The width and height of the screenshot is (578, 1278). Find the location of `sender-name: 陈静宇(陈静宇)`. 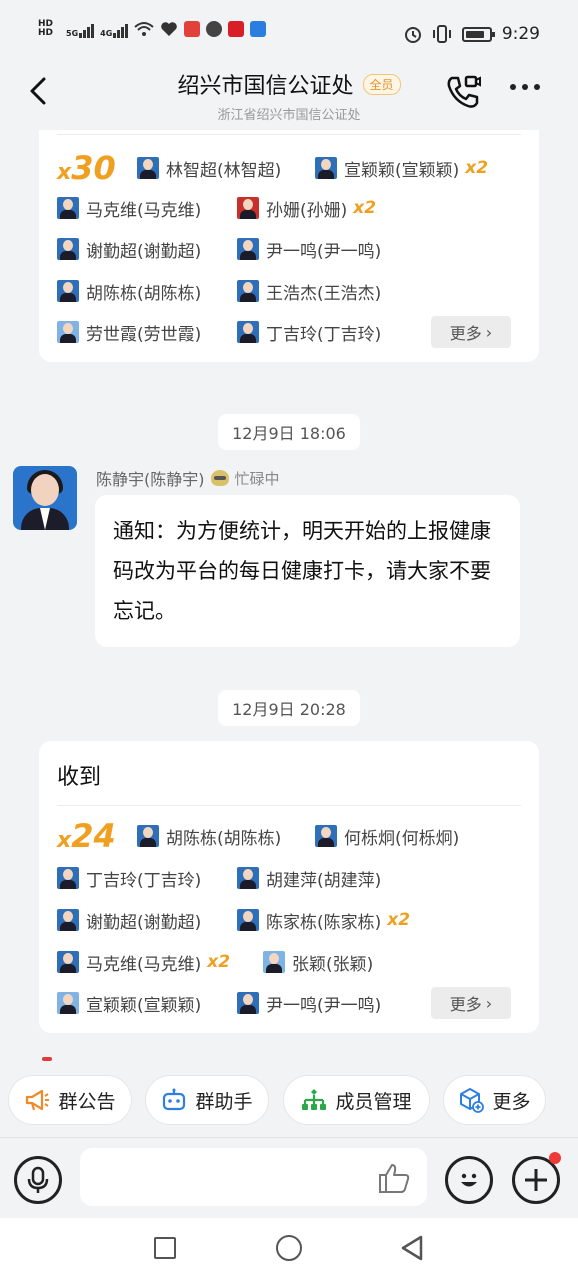

sender-name: 陈静宇(陈静宇) is located at coordinates (150, 479).